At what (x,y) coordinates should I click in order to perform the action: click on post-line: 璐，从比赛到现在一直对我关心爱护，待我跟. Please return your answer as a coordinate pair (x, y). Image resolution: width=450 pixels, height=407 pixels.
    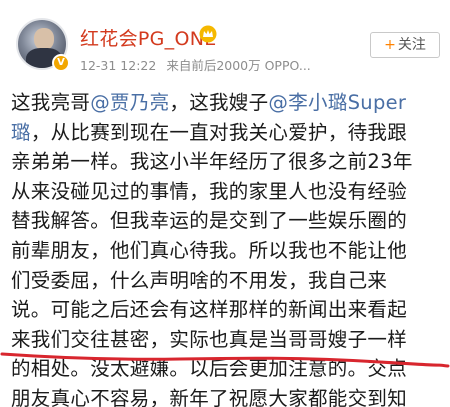
    Looking at the image, I should click on (228, 133).